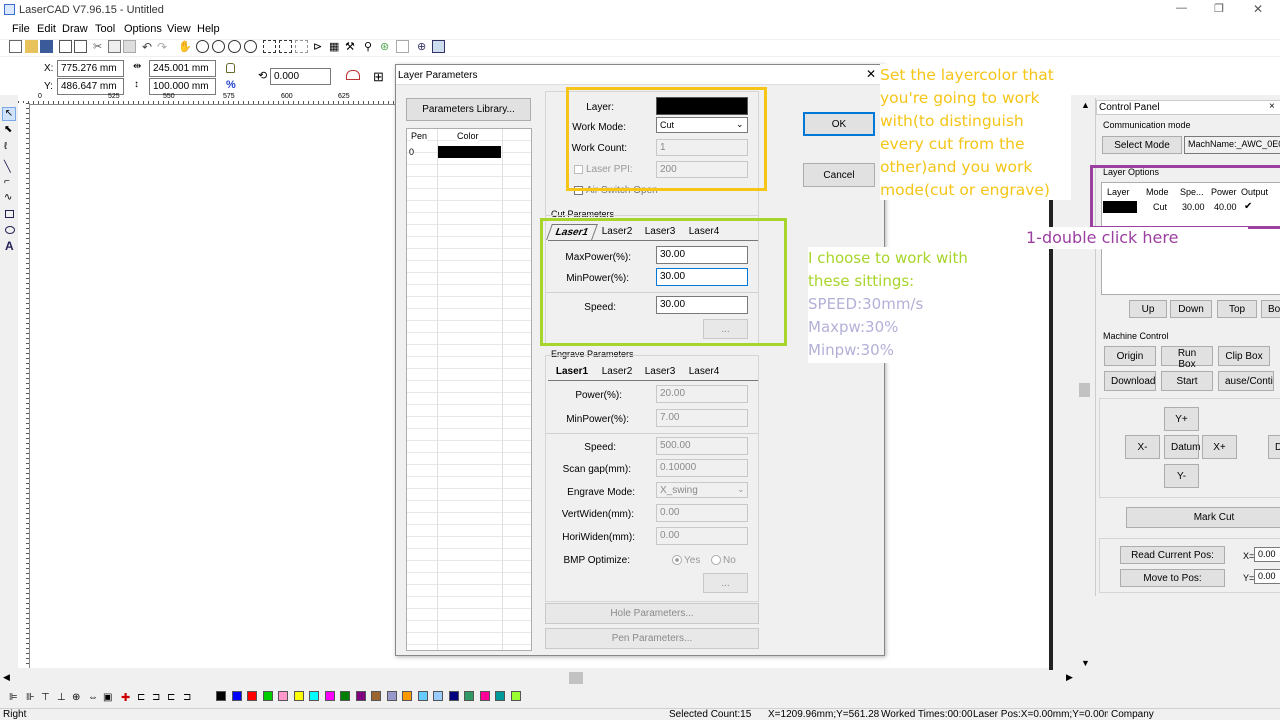  What do you see at coordinates (702, 513) in the screenshot?
I see `vert-widen-input: 0.00` at bounding box center [702, 513].